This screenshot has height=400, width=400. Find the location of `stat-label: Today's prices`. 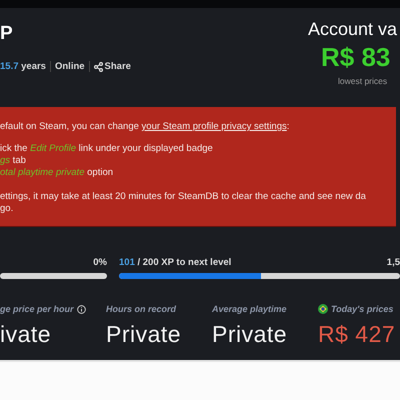

stat-label: Today's prices is located at coordinates (362, 309).